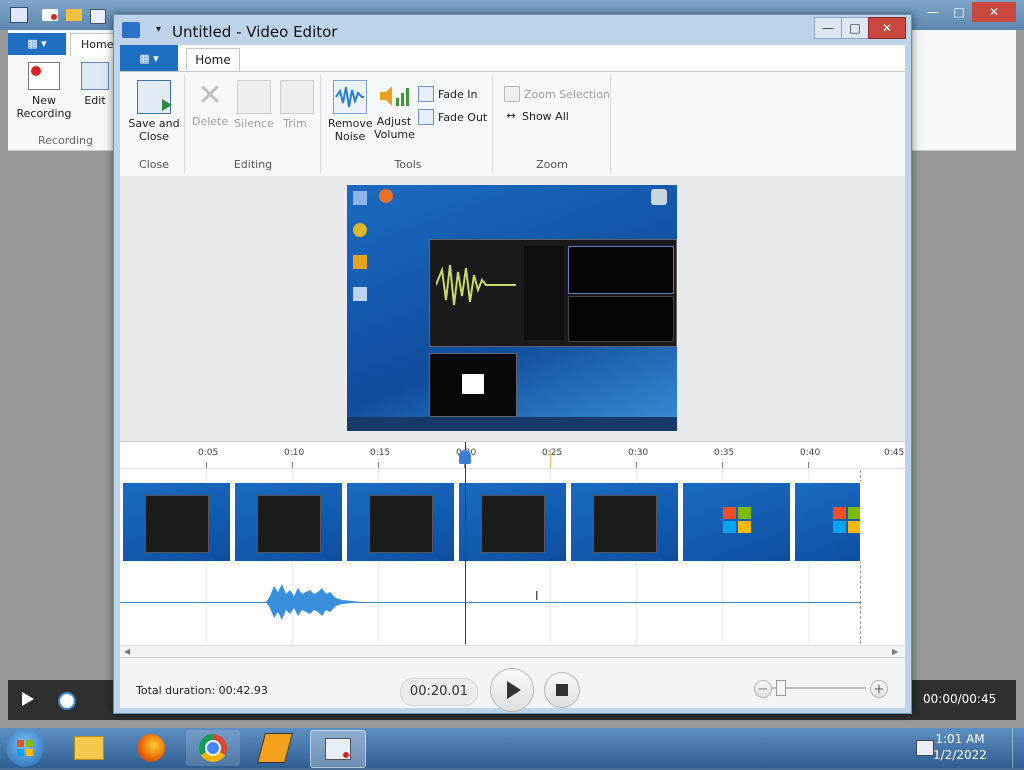 The height and width of the screenshot is (770, 1024). I want to click on film-icon, so click(473, 384).